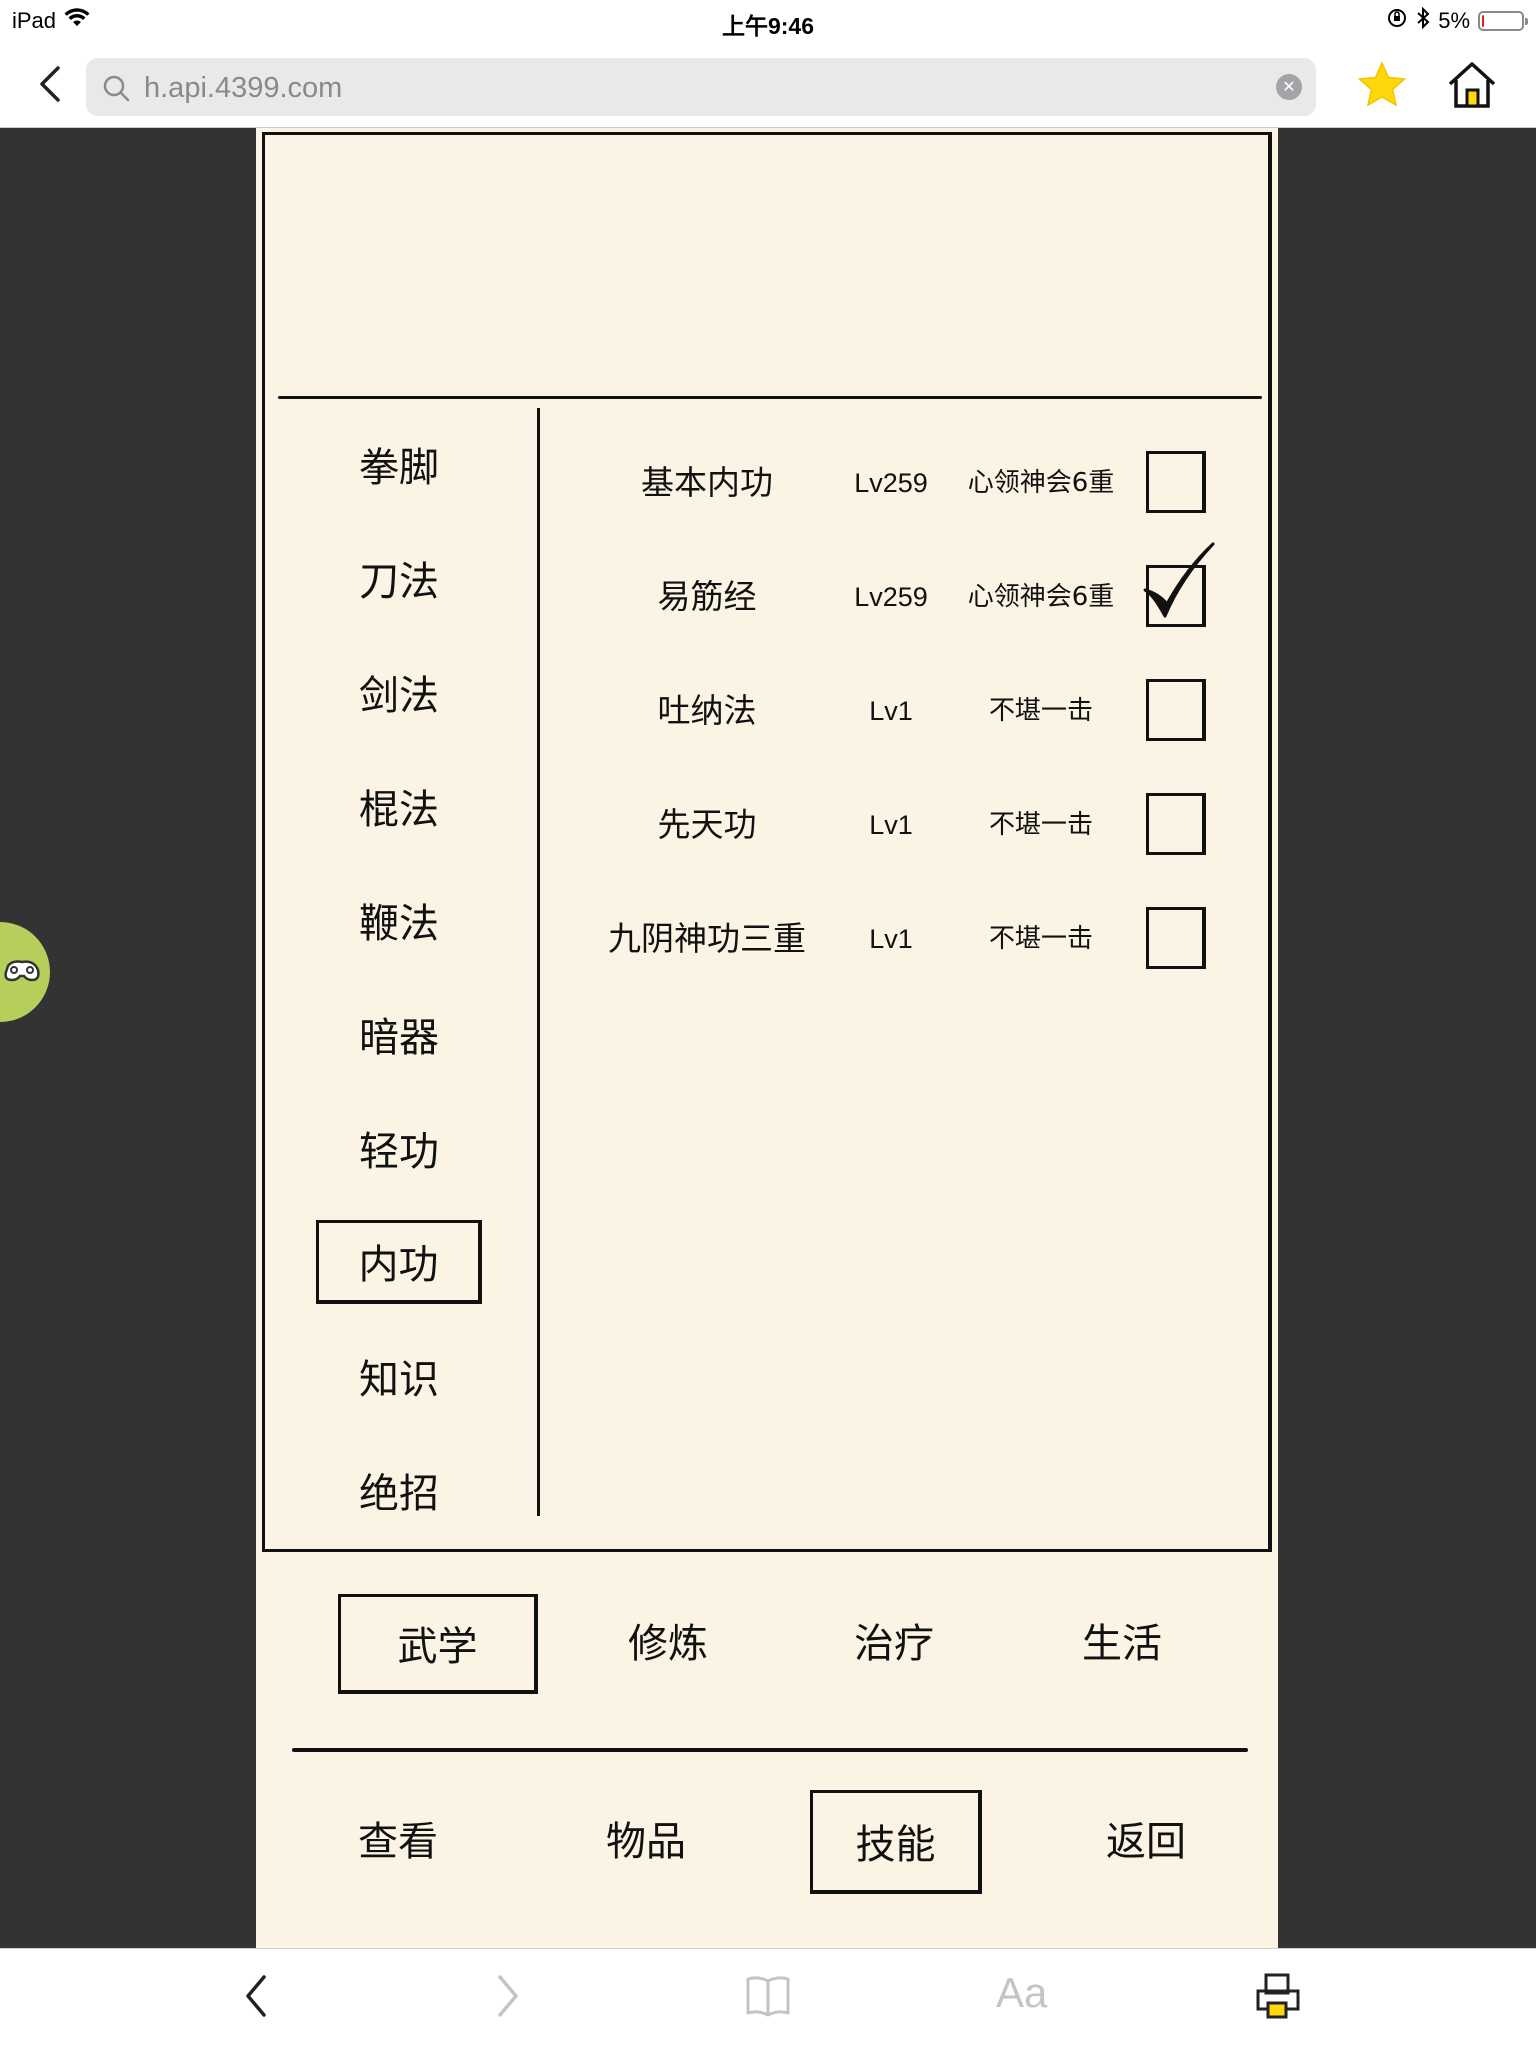  What do you see at coordinates (770, 1750) in the screenshot?
I see `tabs-divider` at bounding box center [770, 1750].